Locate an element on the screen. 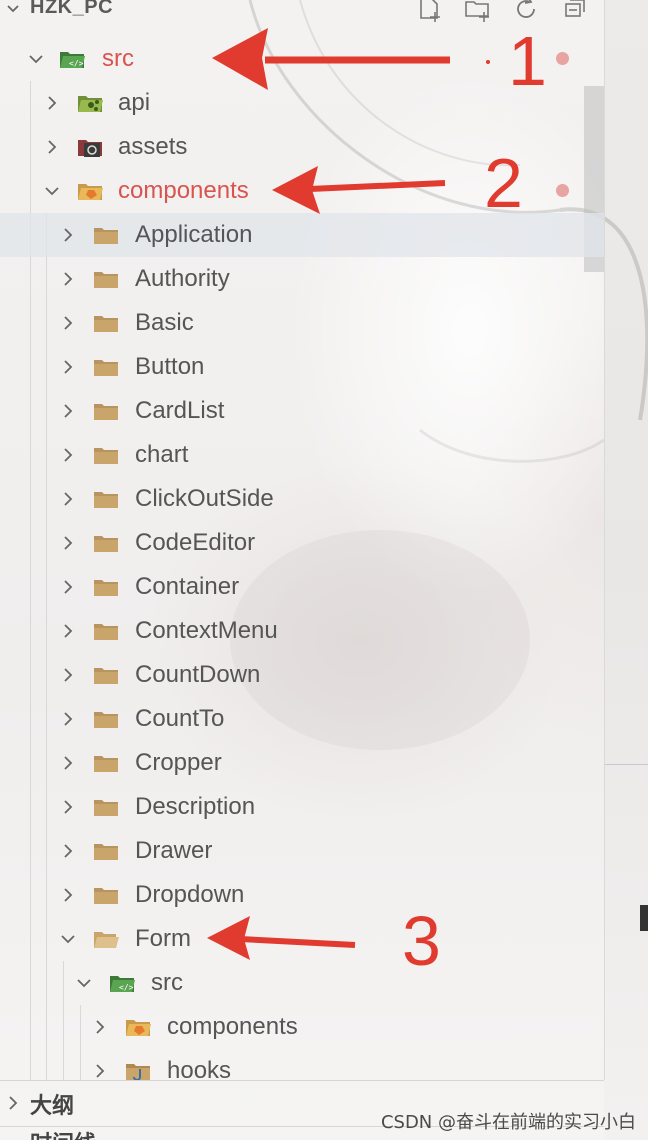  tree-item-label: api is located at coordinates (134, 102).